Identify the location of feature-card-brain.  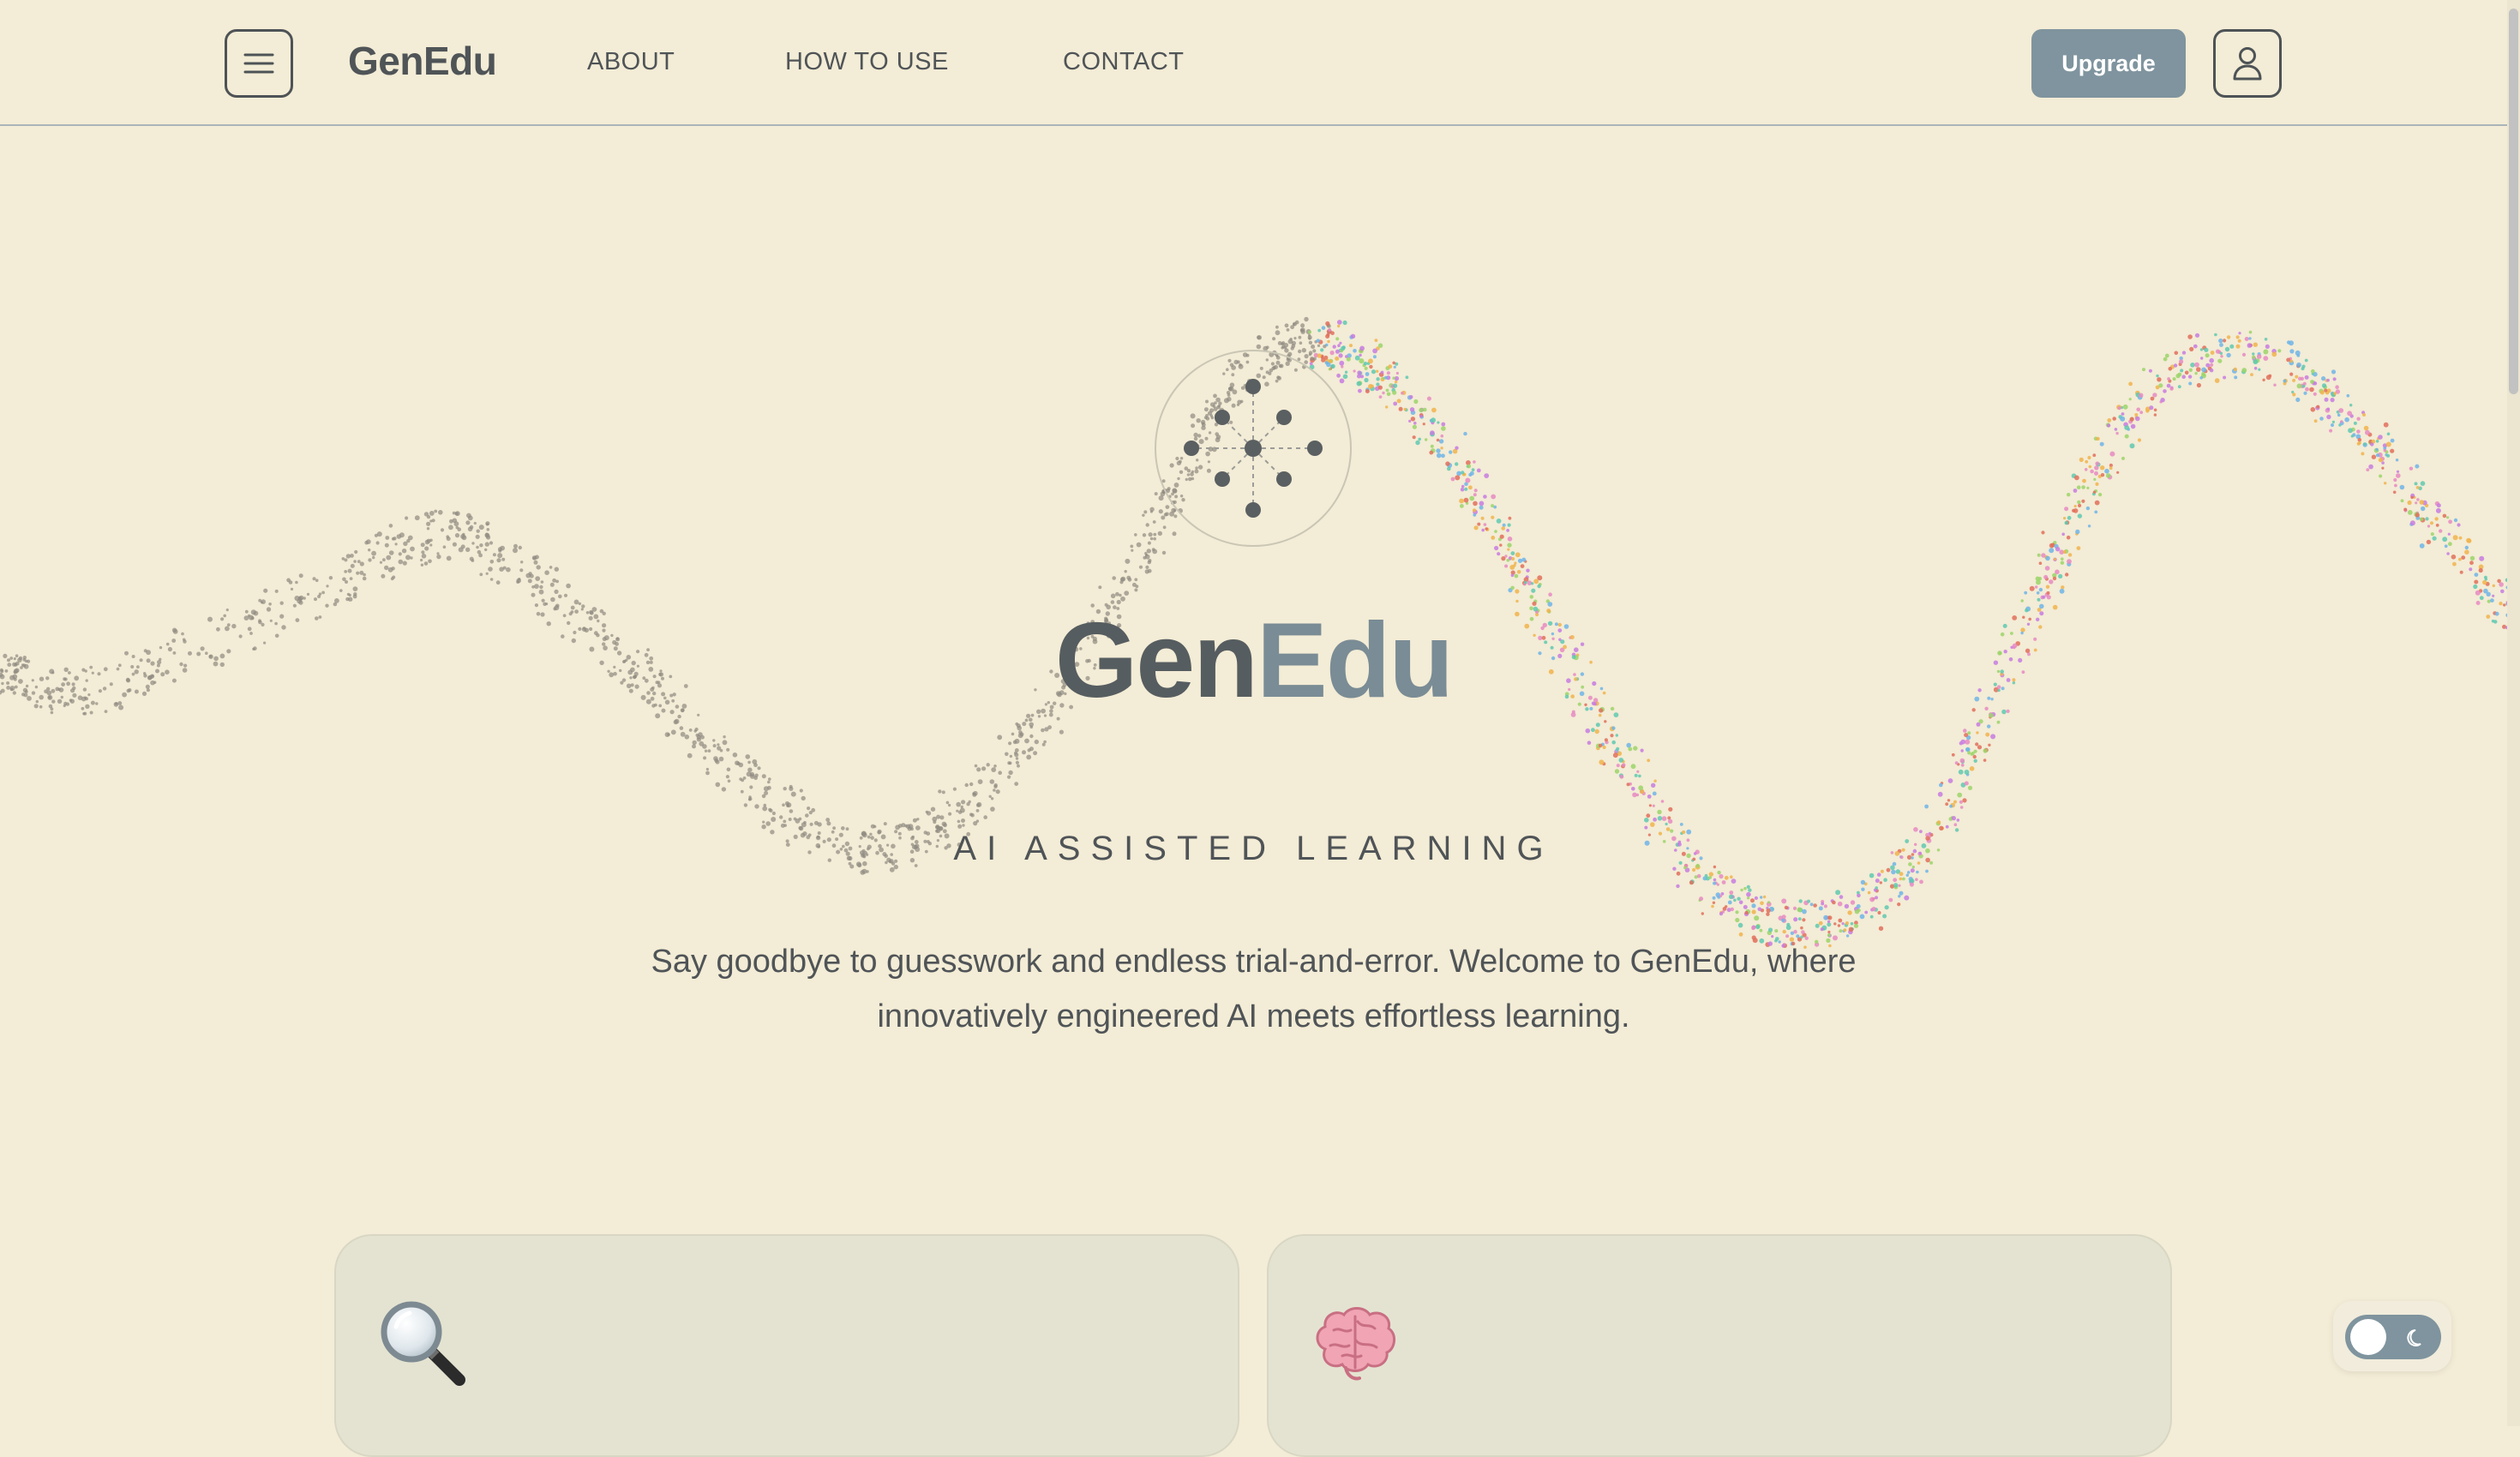
(1719, 1345).